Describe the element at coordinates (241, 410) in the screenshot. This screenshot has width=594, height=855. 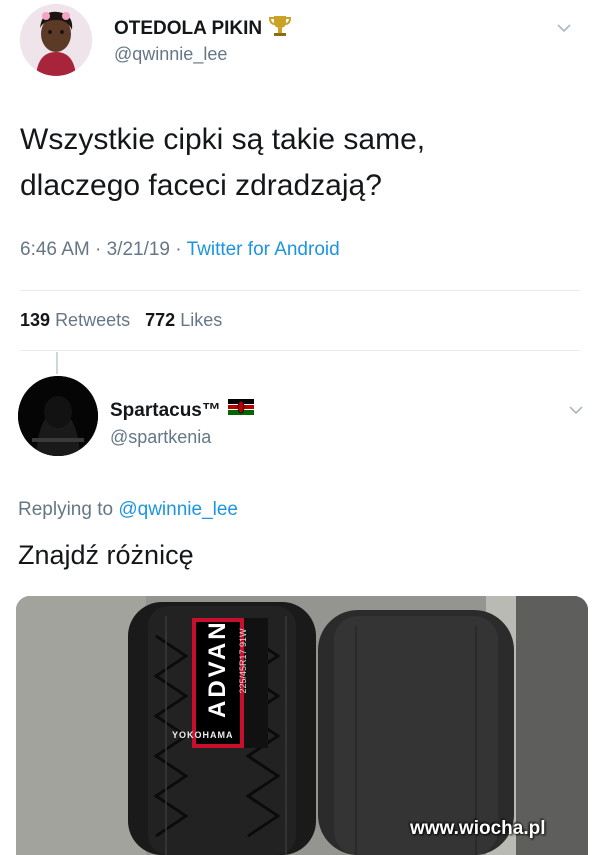
I see `kenya-flag-icon` at that location.